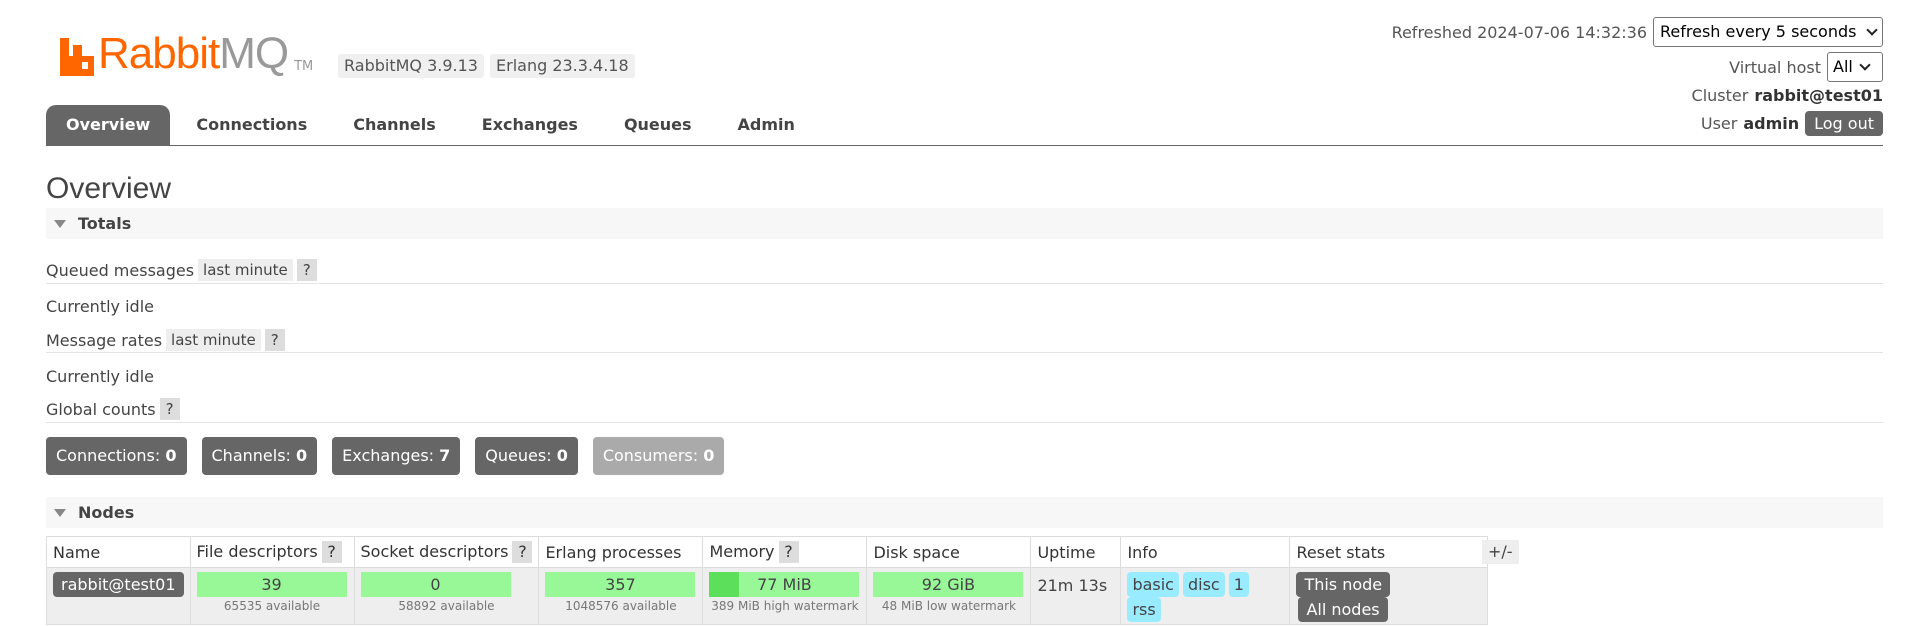 The width and height of the screenshot is (1917, 626). Describe the element at coordinates (272, 552) in the screenshot. I see `column-header-file-descriptors: File descriptors?` at that location.